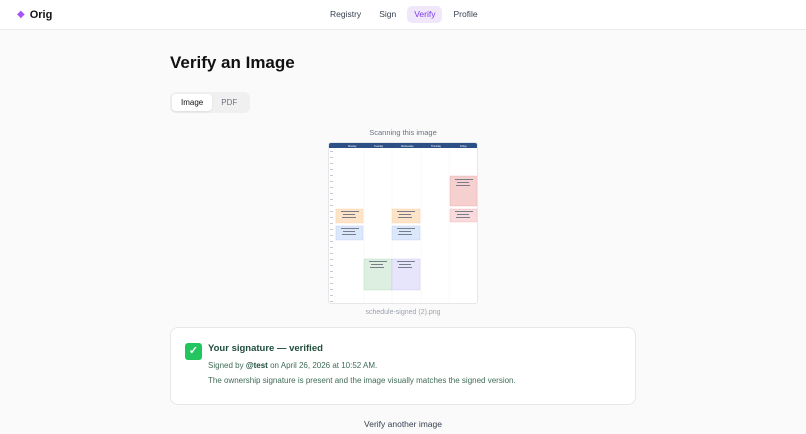 This screenshot has width=806, height=434. What do you see at coordinates (403, 132) in the screenshot?
I see `scanning-label: Scanning this image` at bounding box center [403, 132].